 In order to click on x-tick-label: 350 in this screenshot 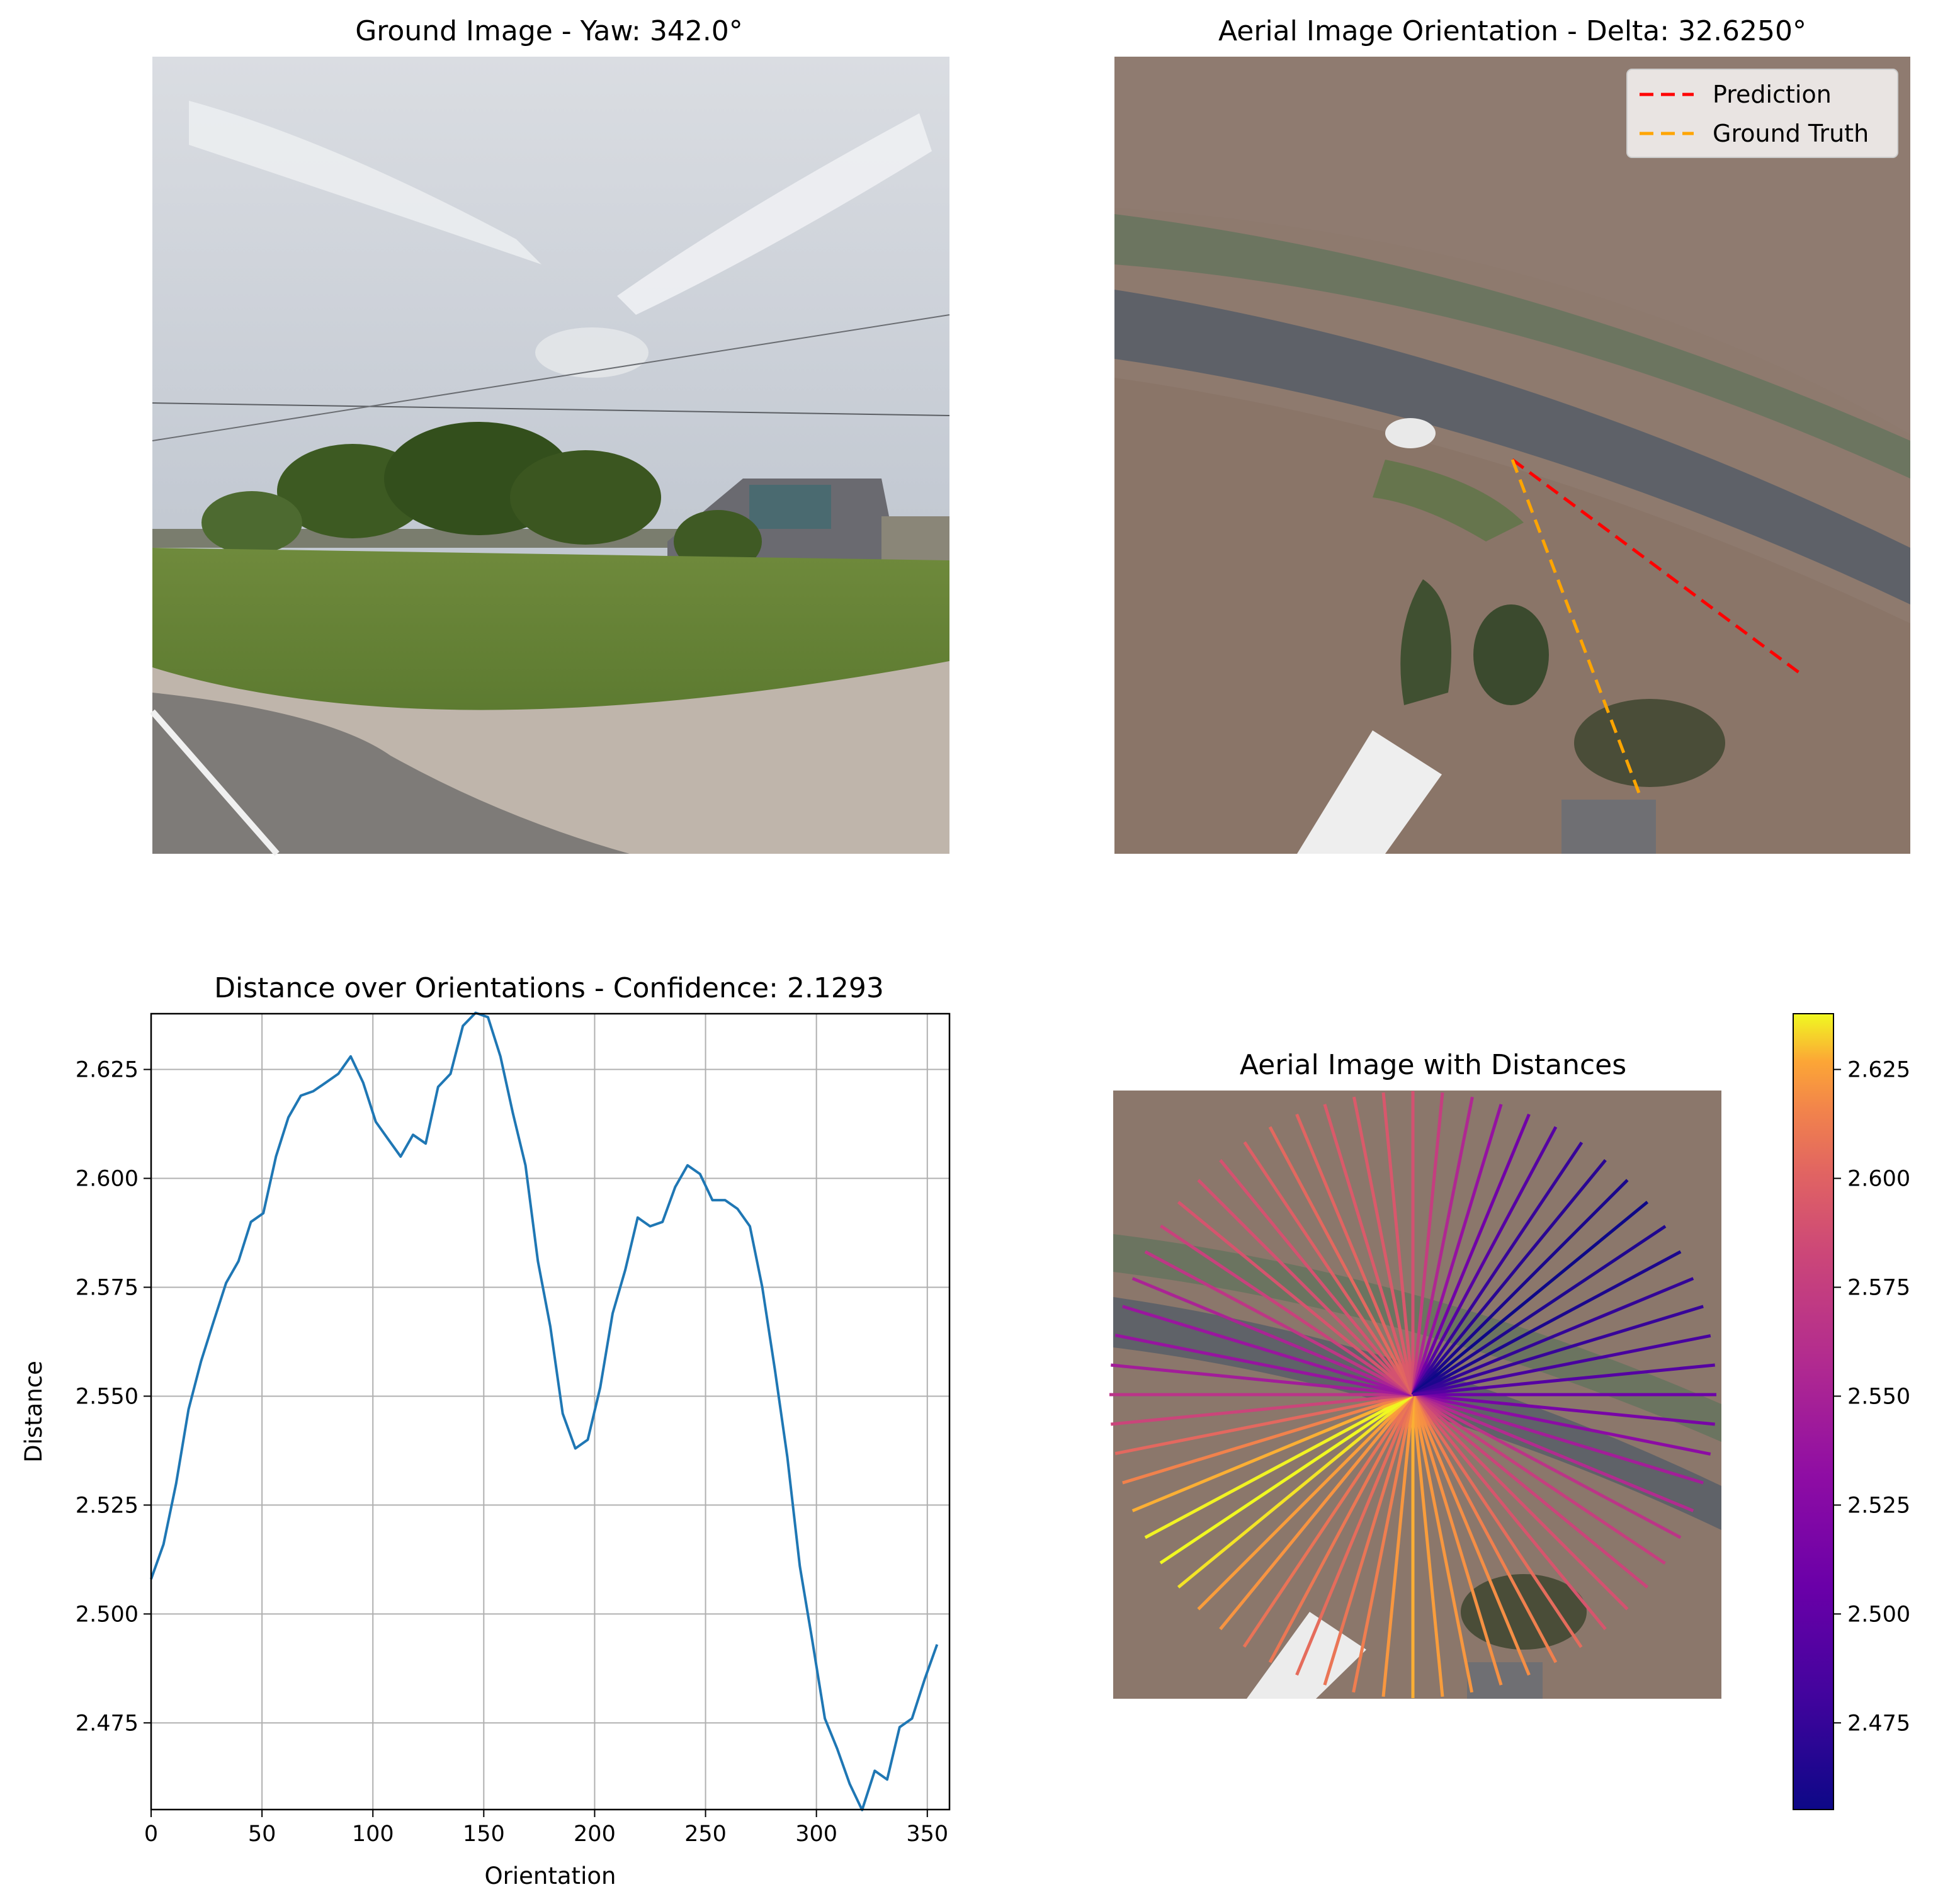, I will do `click(927, 1834)`.